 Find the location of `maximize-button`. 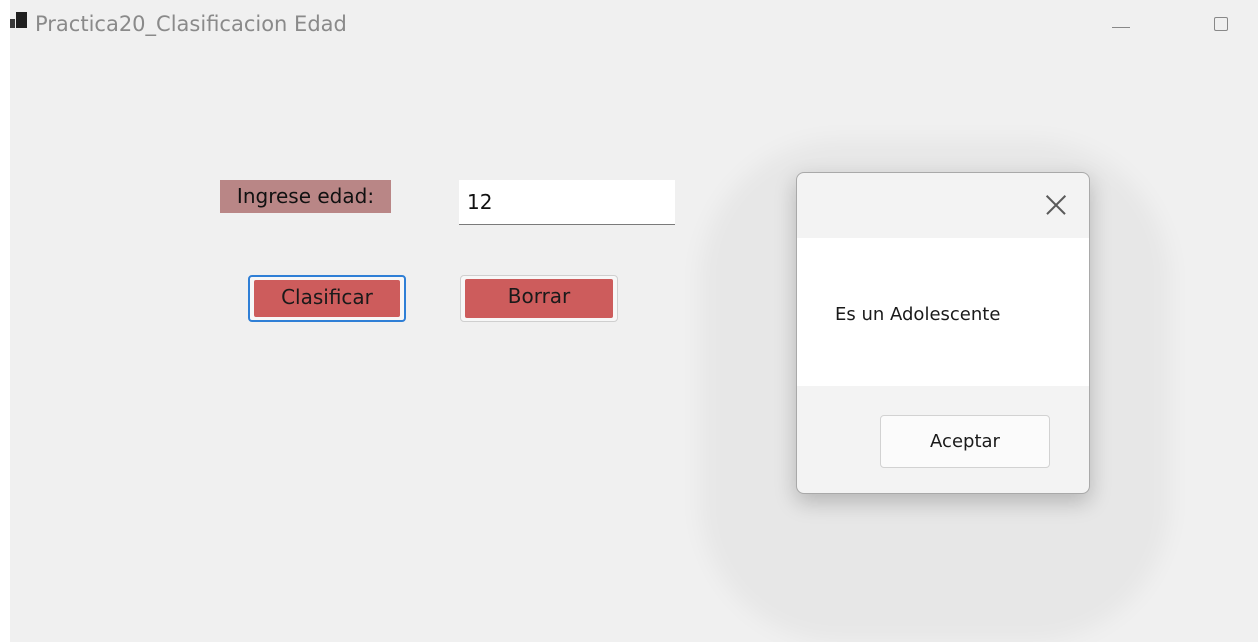

maximize-button is located at coordinates (1224, 25).